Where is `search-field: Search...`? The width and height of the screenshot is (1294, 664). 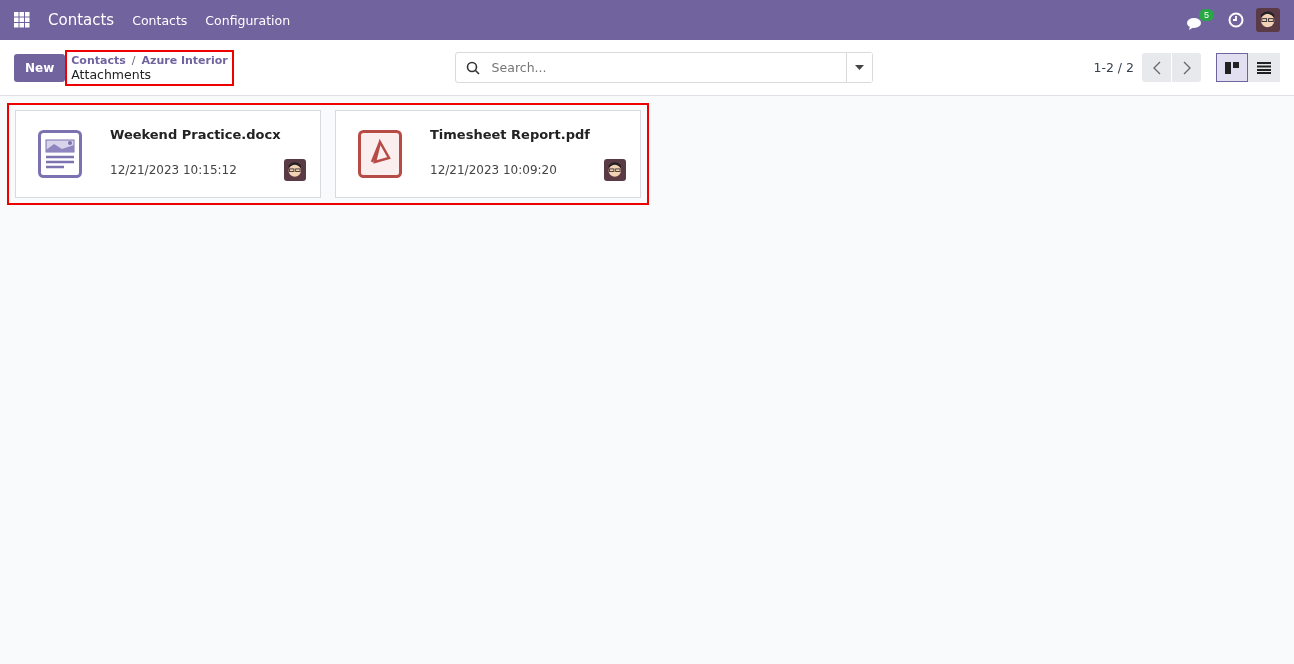
search-field: Search... is located at coordinates (667, 67).